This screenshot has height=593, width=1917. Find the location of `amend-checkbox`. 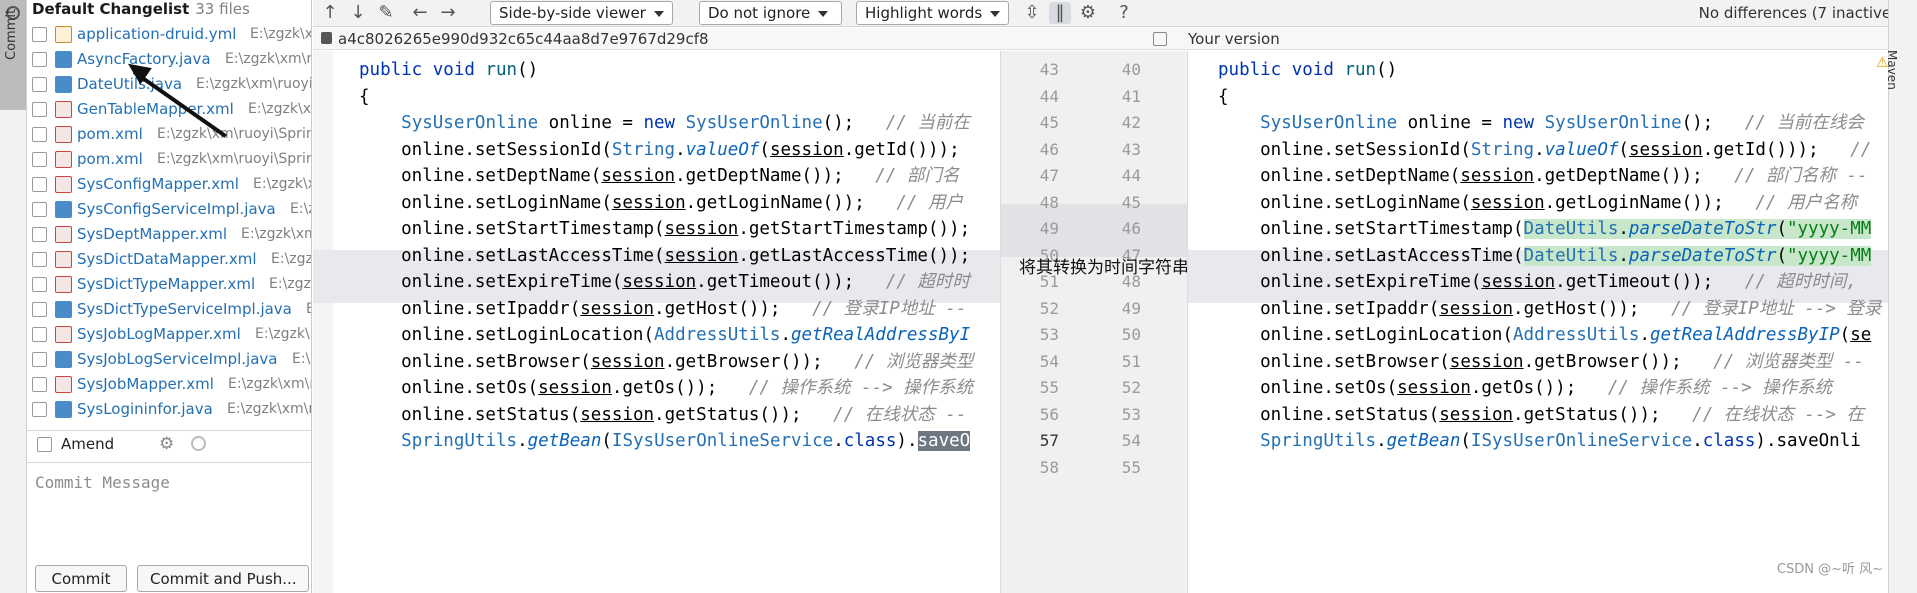

amend-checkbox is located at coordinates (44, 444).